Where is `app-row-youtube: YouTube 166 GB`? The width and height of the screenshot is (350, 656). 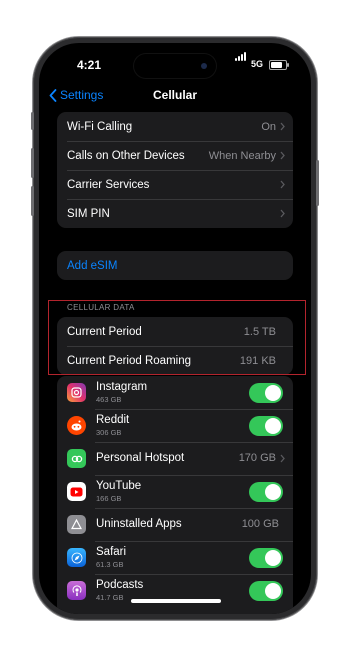 app-row-youtube: YouTube 166 GB is located at coordinates (175, 491).